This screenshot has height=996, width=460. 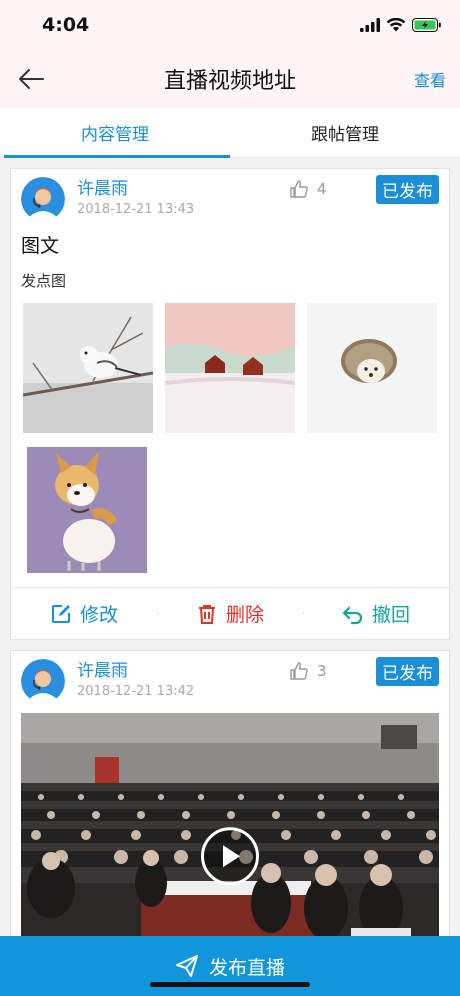 I want to click on withdraw-button: 撤回, so click(x=376, y=613).